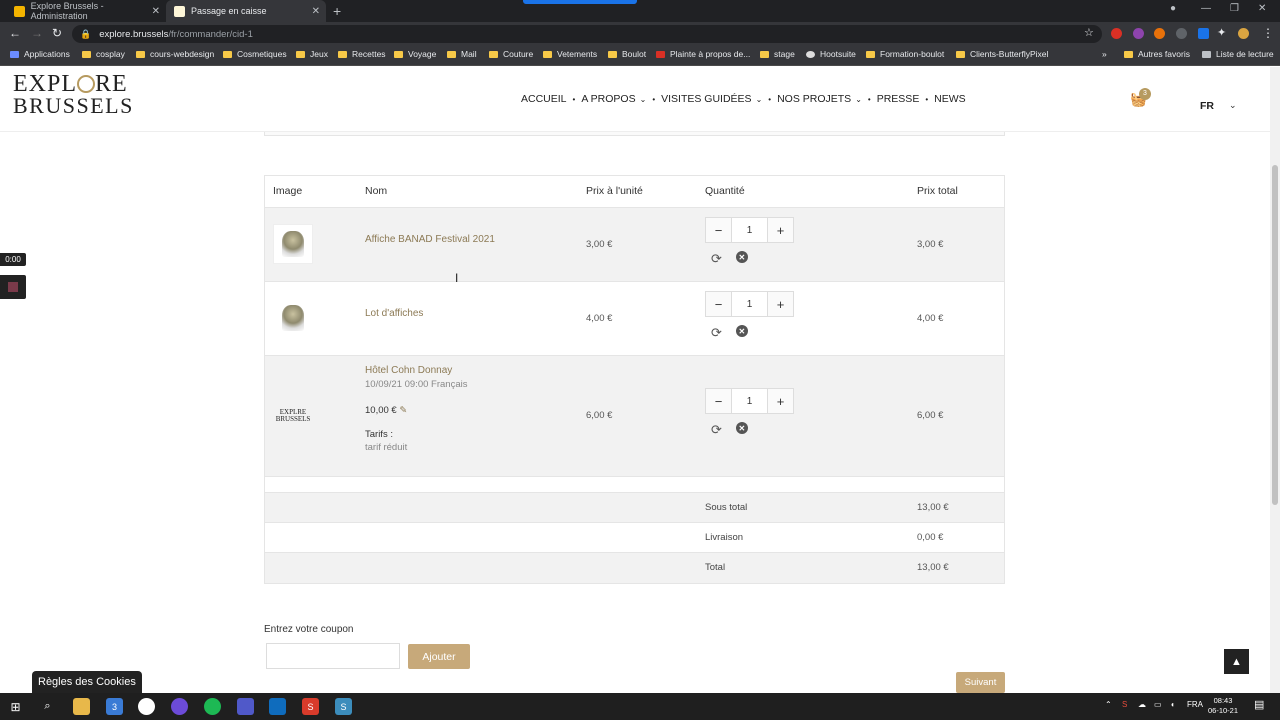 The height and width of the screenshot is (720, 1280). What do you see at coordinates (1262, 8) in the screenshot?
I see `close-window-icon: ✕` at bounding box center [1262, 8].